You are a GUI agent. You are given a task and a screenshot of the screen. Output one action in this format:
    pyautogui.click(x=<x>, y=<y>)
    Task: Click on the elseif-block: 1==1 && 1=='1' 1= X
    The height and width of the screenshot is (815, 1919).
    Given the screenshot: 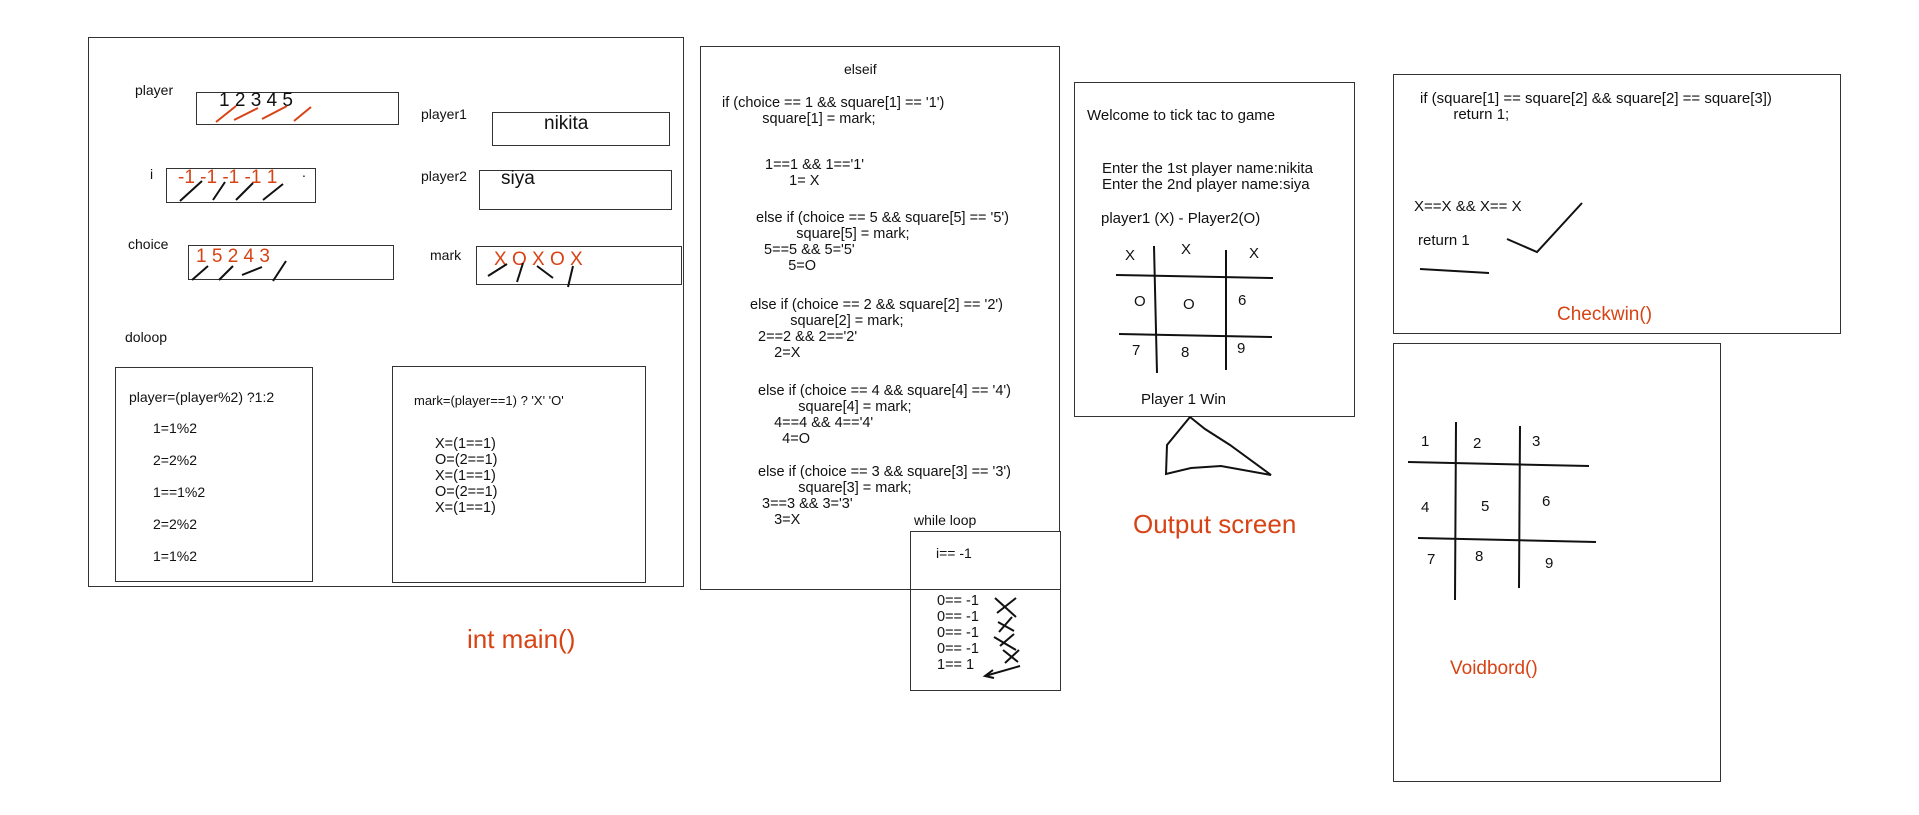 What is the action you would take?
    pyautogui.click(x=815, y=173)
    